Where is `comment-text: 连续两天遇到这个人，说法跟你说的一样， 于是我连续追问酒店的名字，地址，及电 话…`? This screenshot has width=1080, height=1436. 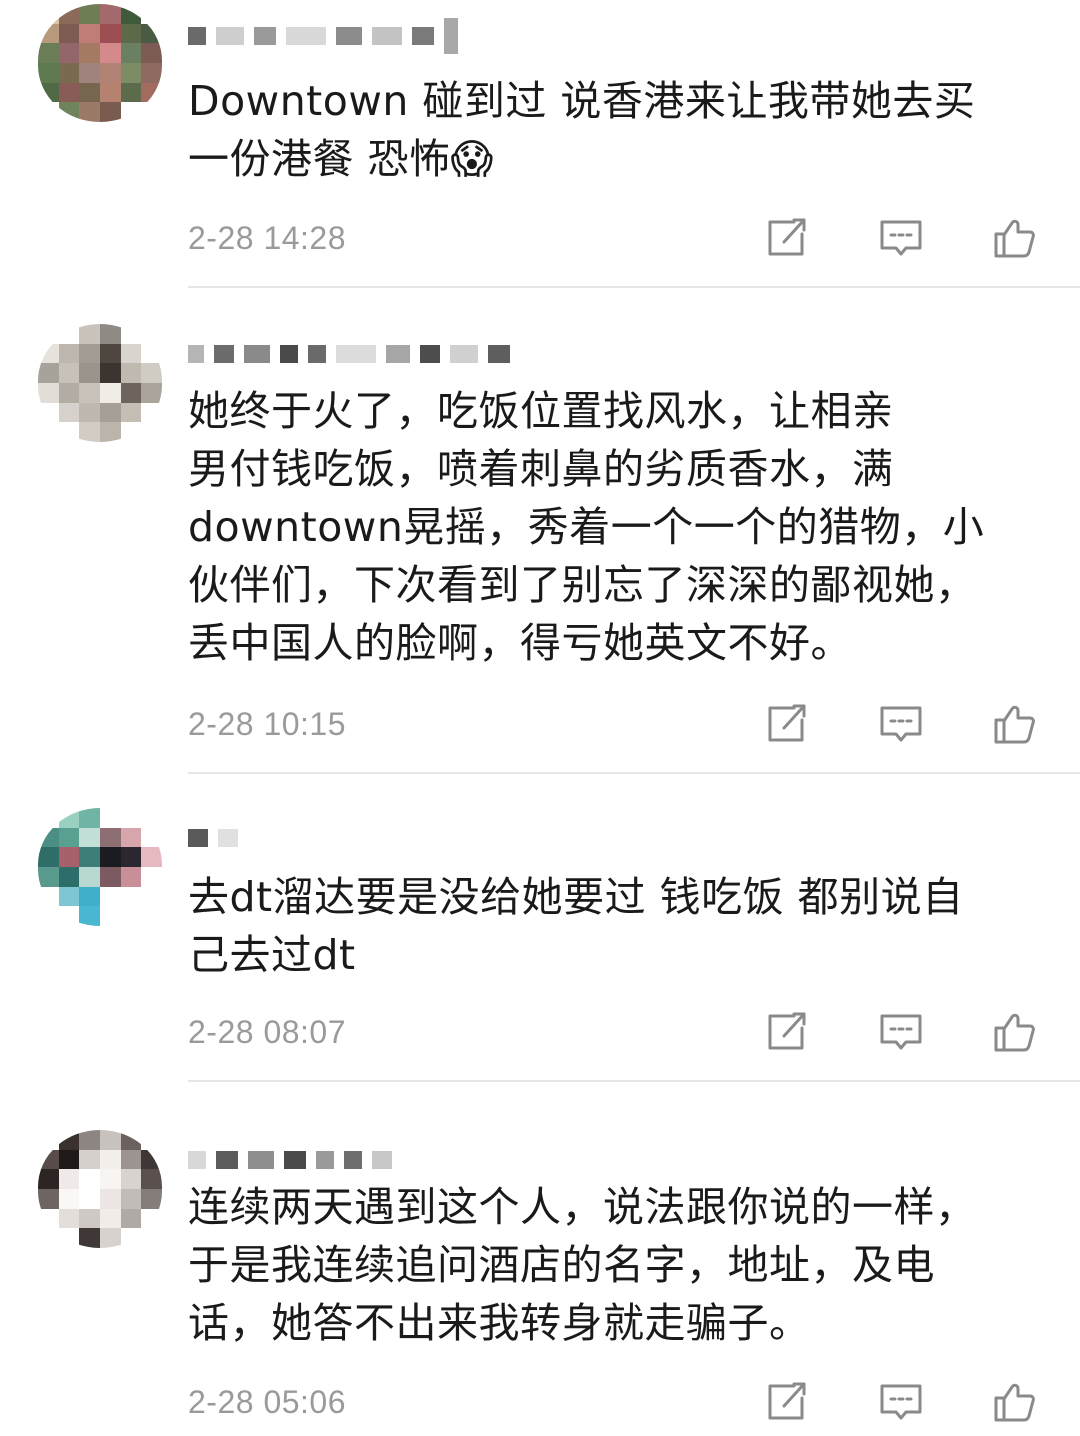 comment-text: 连续两天遇到这个人，说法跟你说的一样， 于是我连续追问酒店的名字，地址，及电 话… is located at coordinates (582, 1265).